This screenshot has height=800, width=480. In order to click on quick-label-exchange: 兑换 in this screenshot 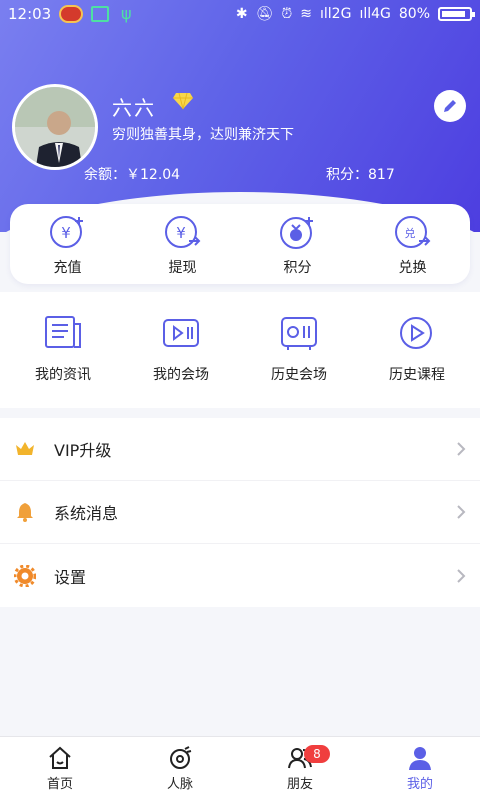, I will do `click(412, 268)`.